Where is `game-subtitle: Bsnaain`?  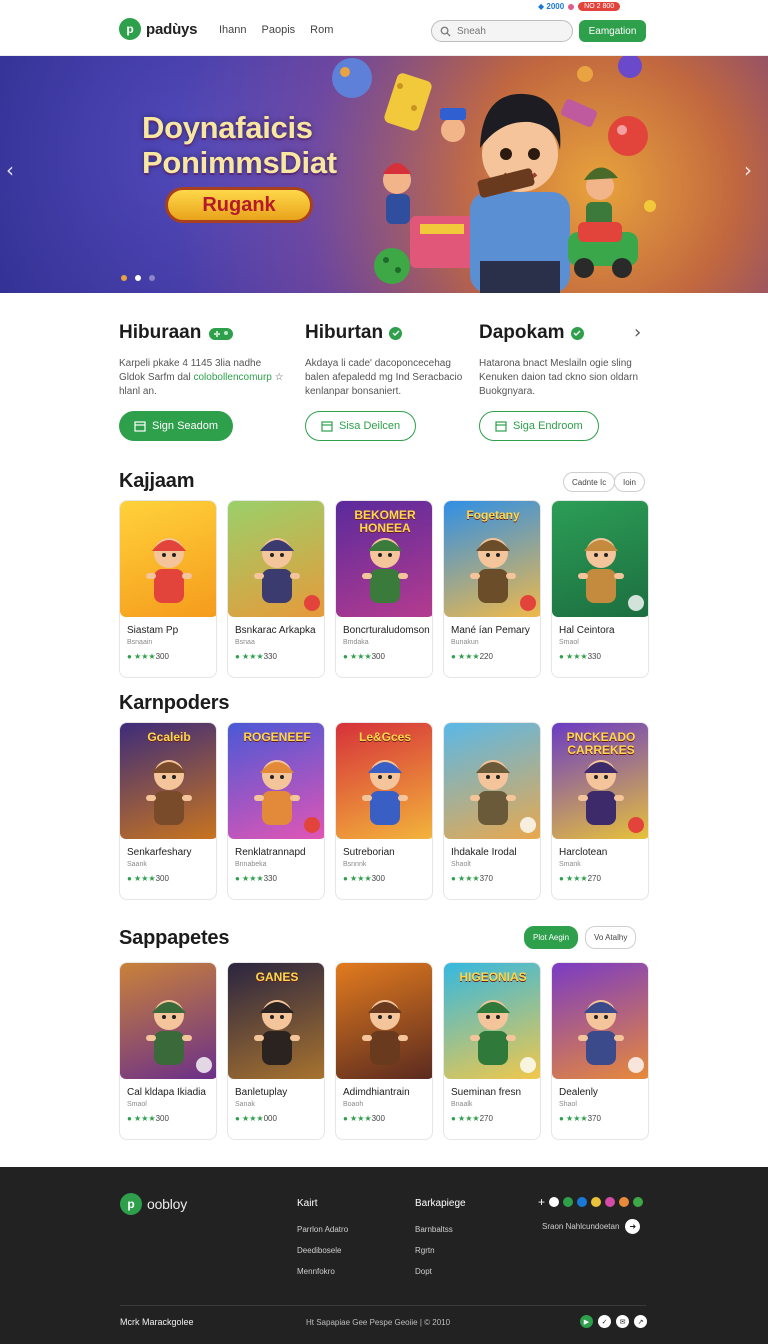 game-subtitle: Bsnaain is located at coordinates (140, 642).